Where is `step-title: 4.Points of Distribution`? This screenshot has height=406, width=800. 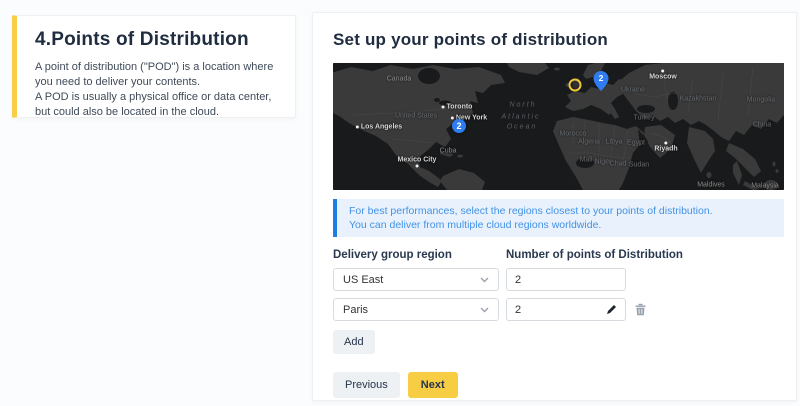 step-title: 4.Points of Distribution is located at coordinates (142, 39).